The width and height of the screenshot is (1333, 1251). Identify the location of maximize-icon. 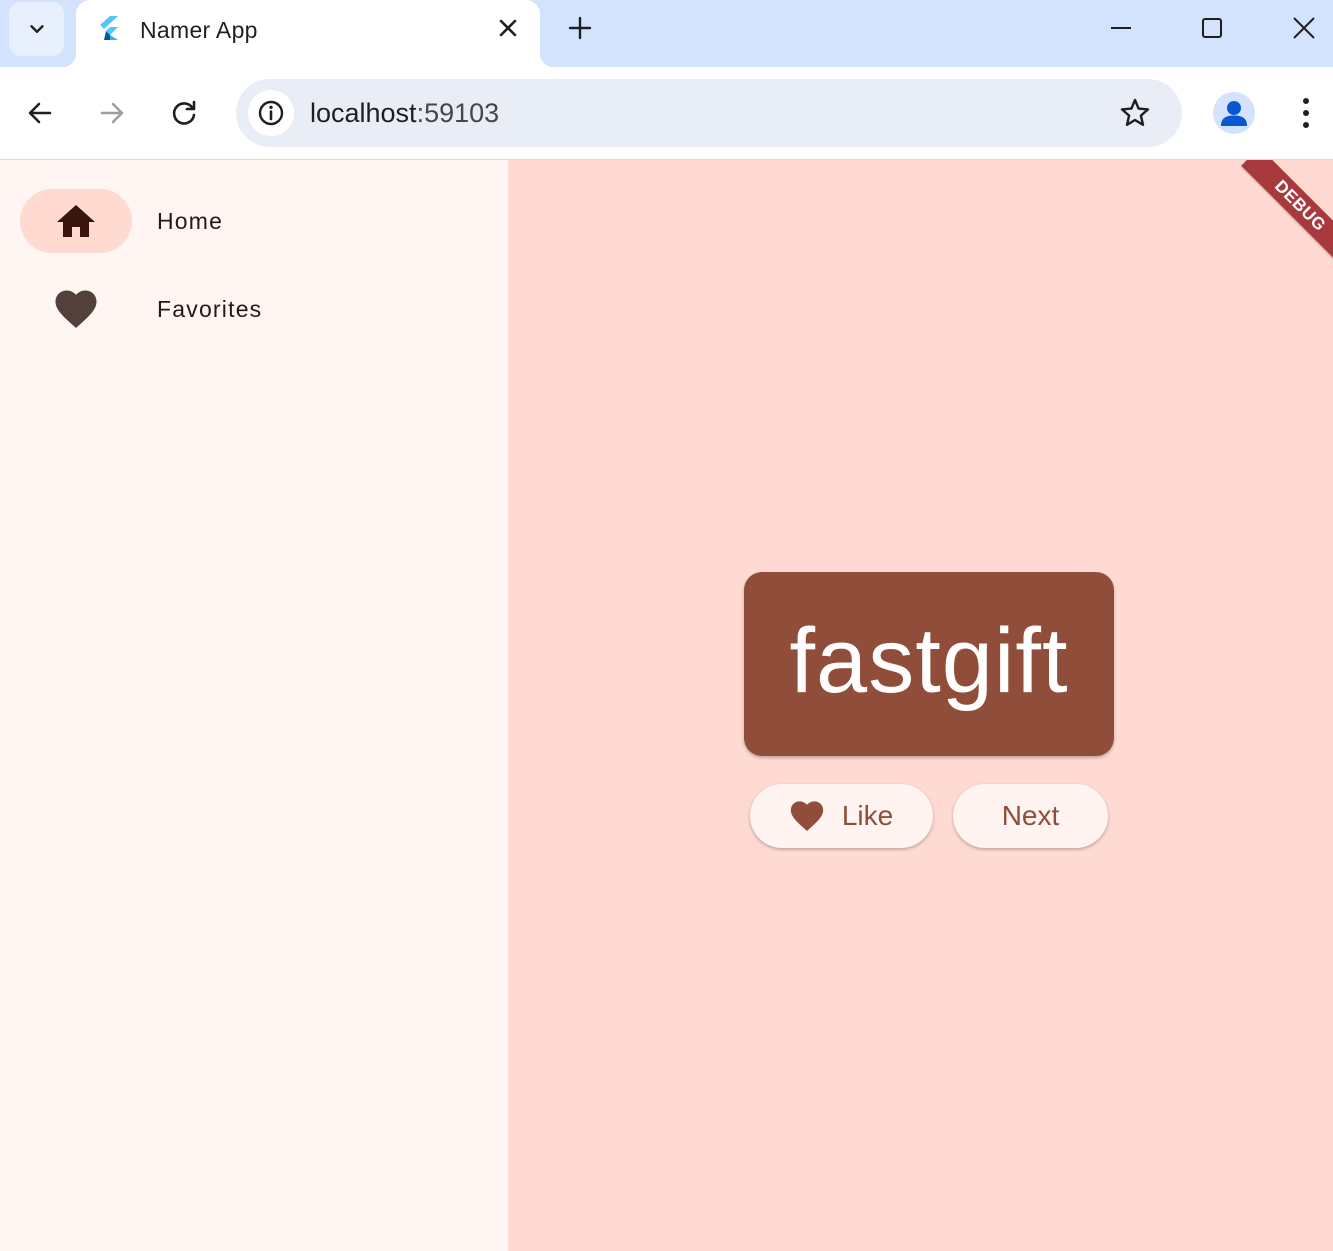
(1212, 28).